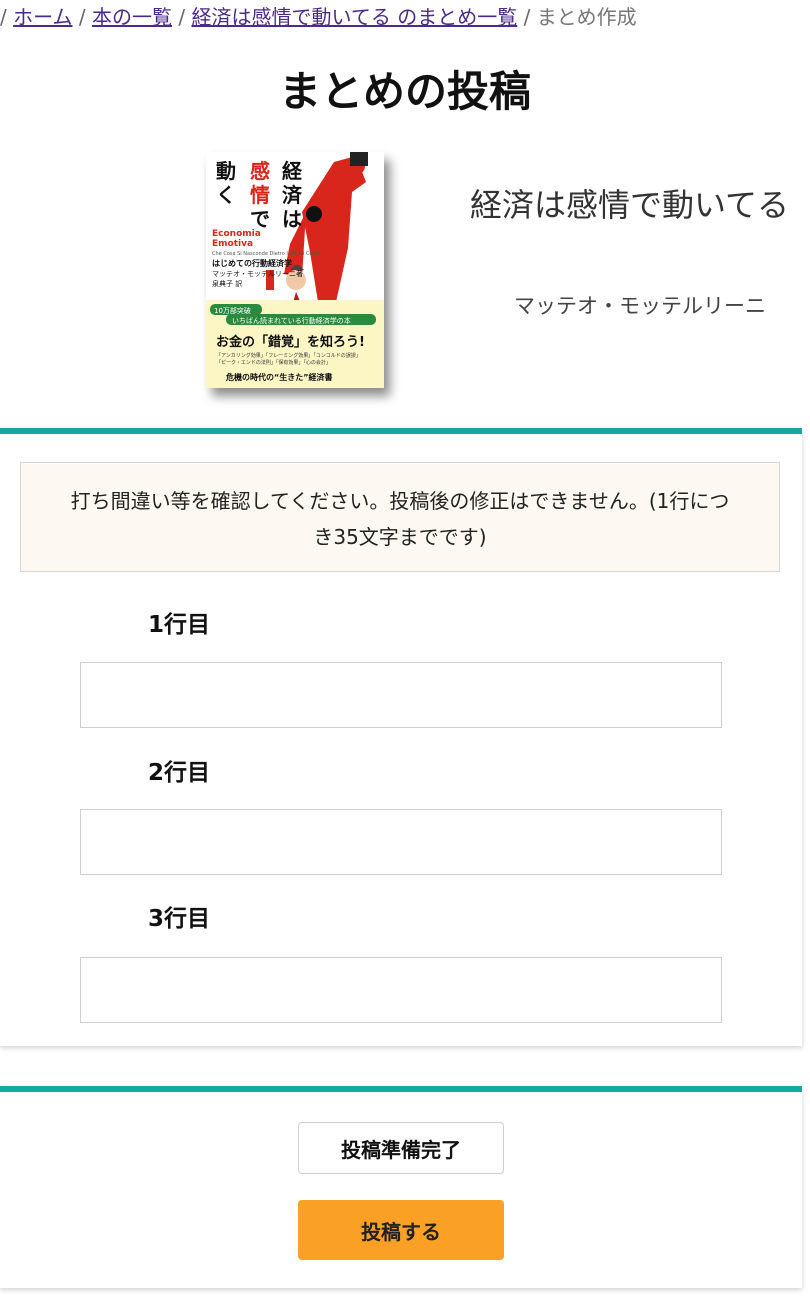 The image size is (810, 1298). Describe the element at coordinates (586, 17) in the screenshot. I see `breadcrumb-current: まとめ作成` at that location.